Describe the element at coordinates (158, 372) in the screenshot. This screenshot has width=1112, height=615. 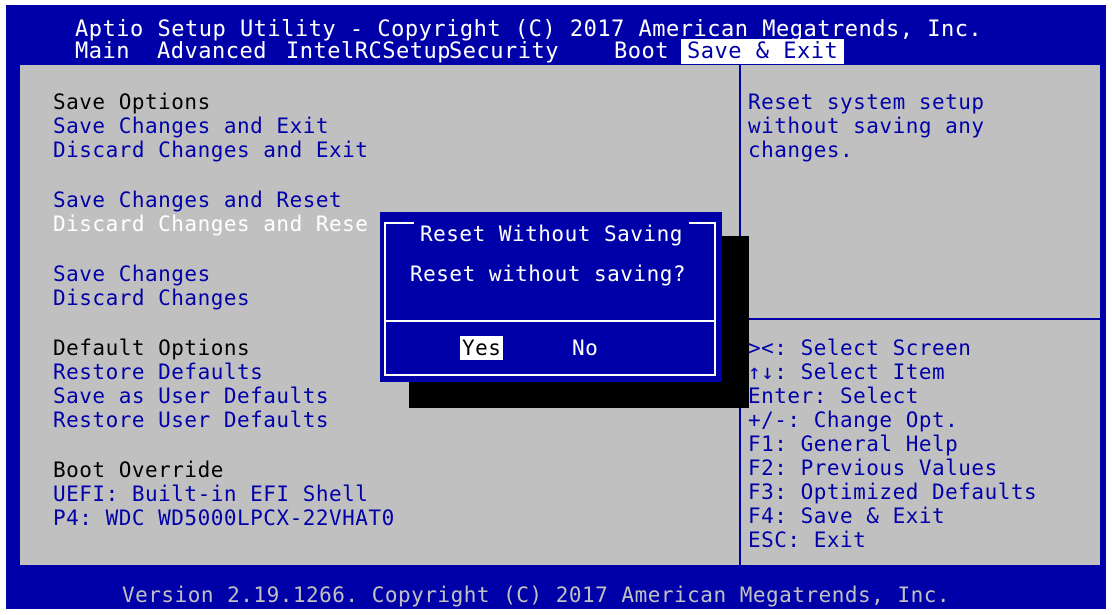
I see `menu-restore-defaults: Restore Defaults` at that location.